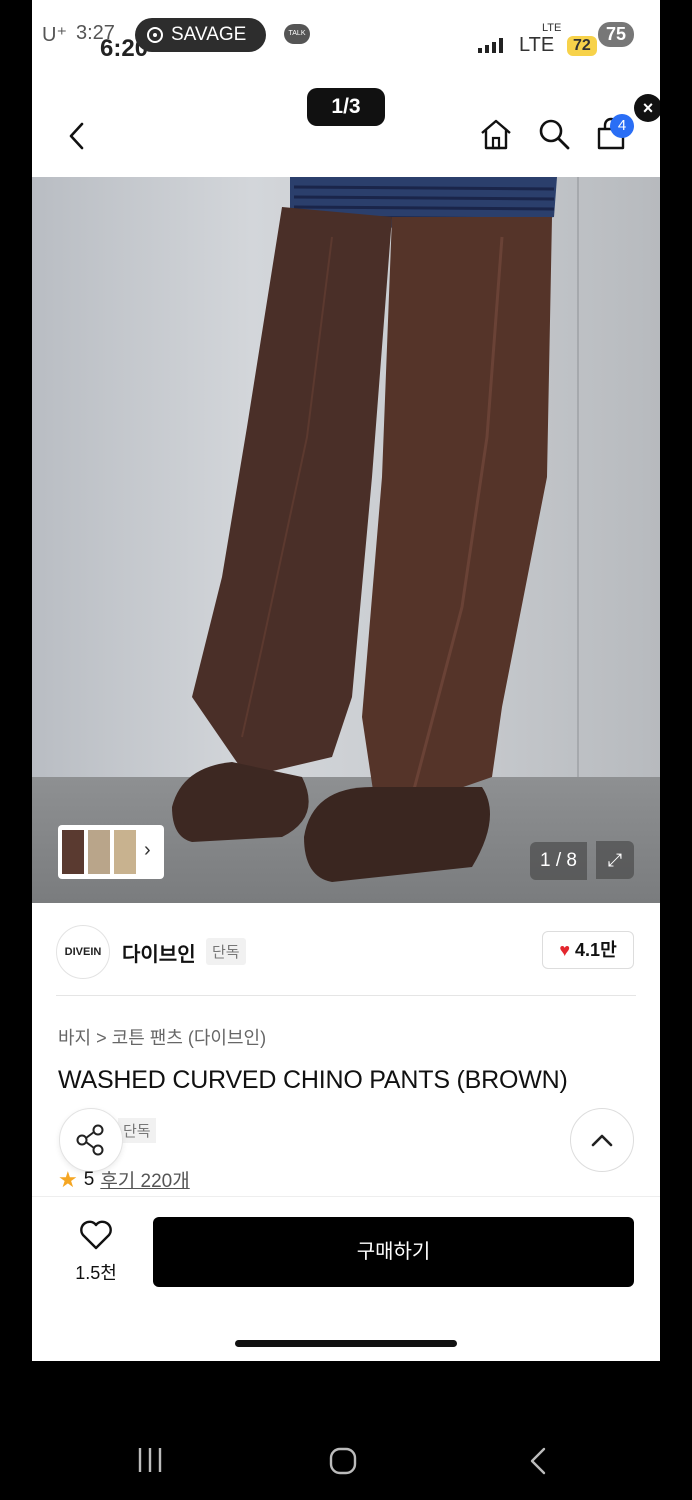 This screenshot has width=692, height=1500. What do you see at coordinates (155, 35) in the screenshot?
I see `play-icon` at bounding box center [155, 35].